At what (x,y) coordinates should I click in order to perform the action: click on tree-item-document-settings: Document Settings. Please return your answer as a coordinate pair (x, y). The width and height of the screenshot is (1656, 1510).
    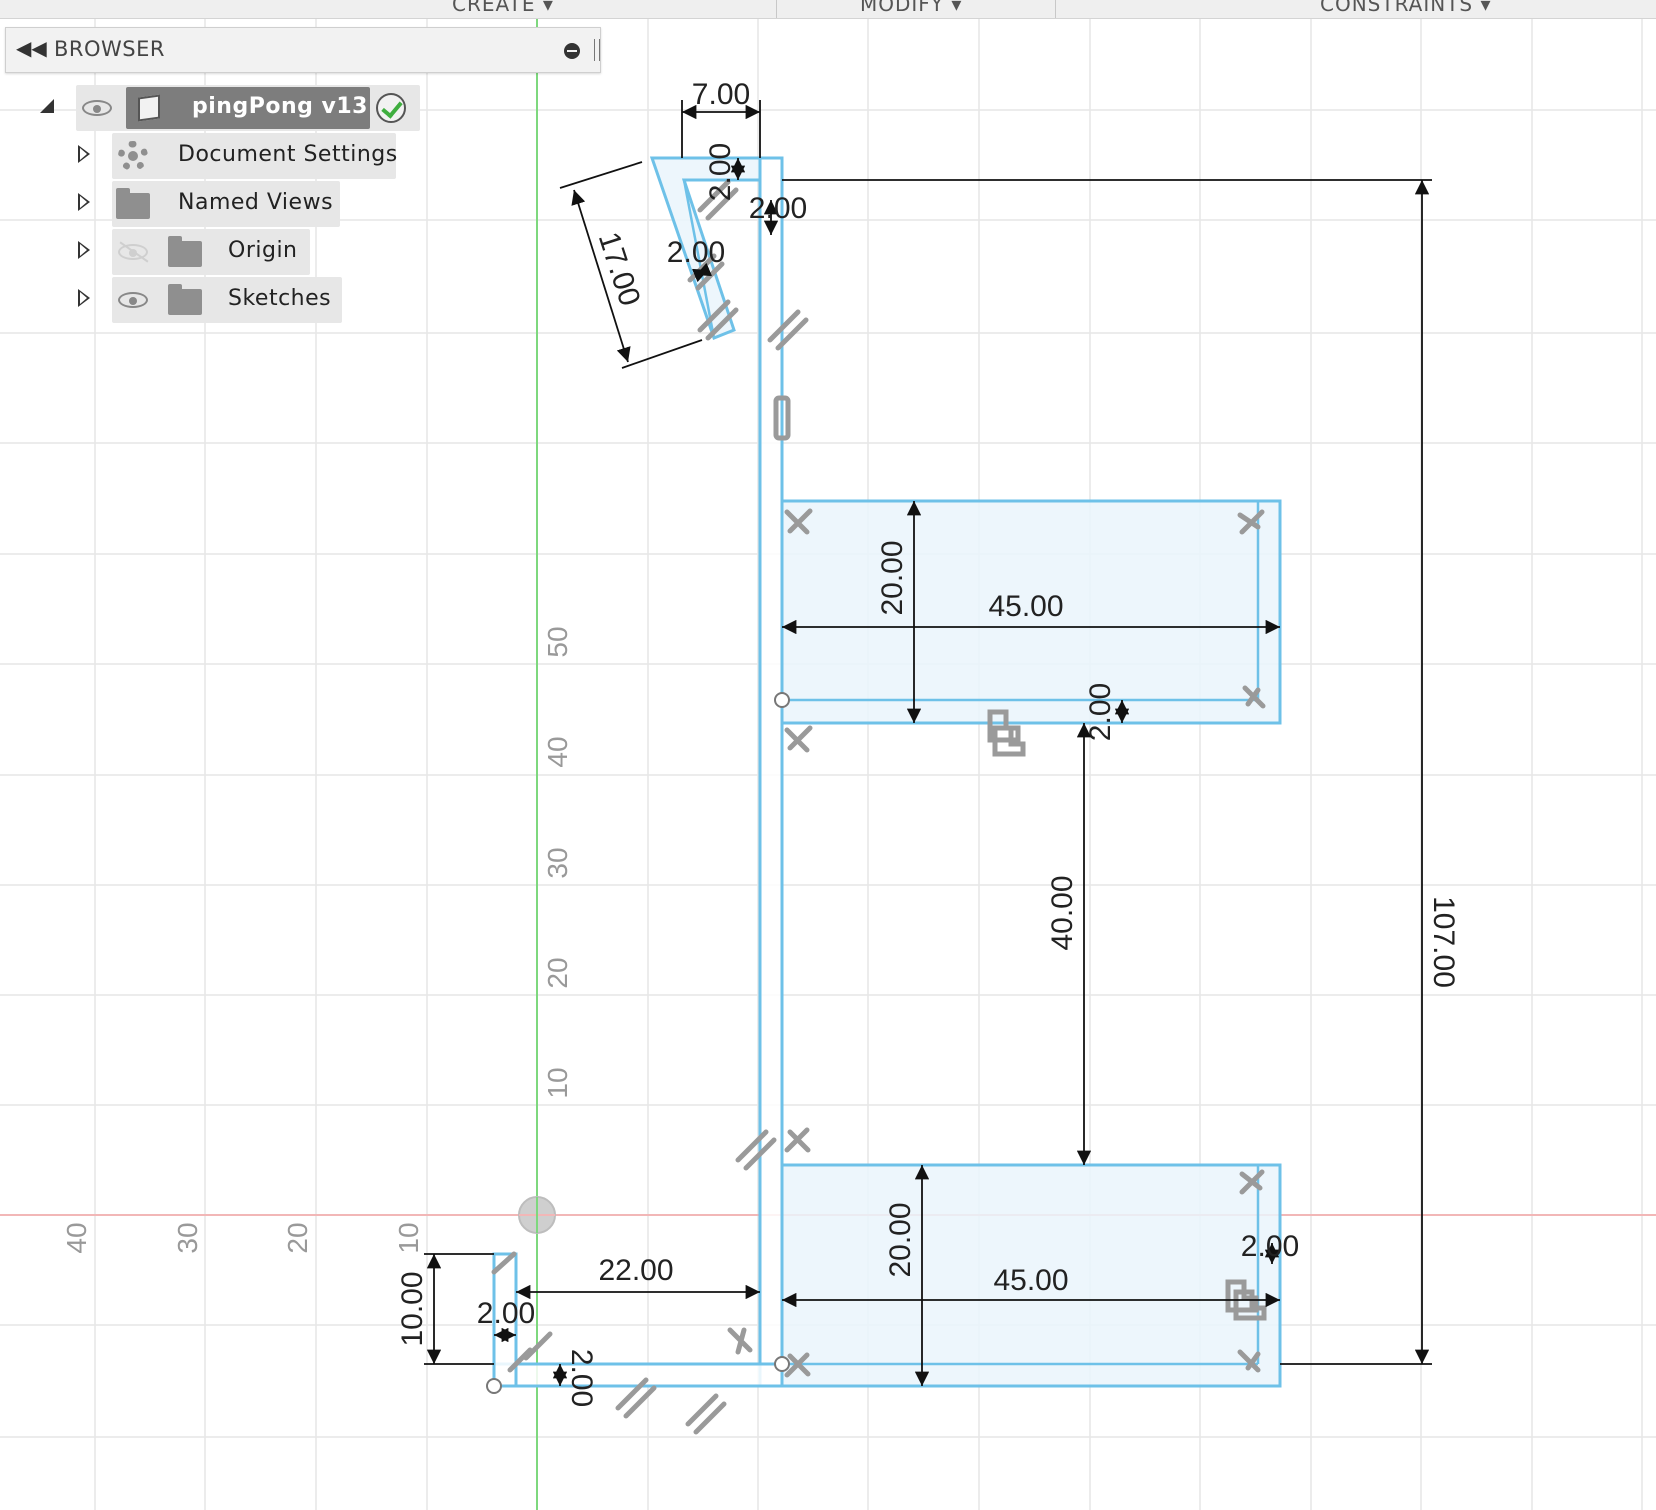
    Looking at the image, I should click on (200, 156).